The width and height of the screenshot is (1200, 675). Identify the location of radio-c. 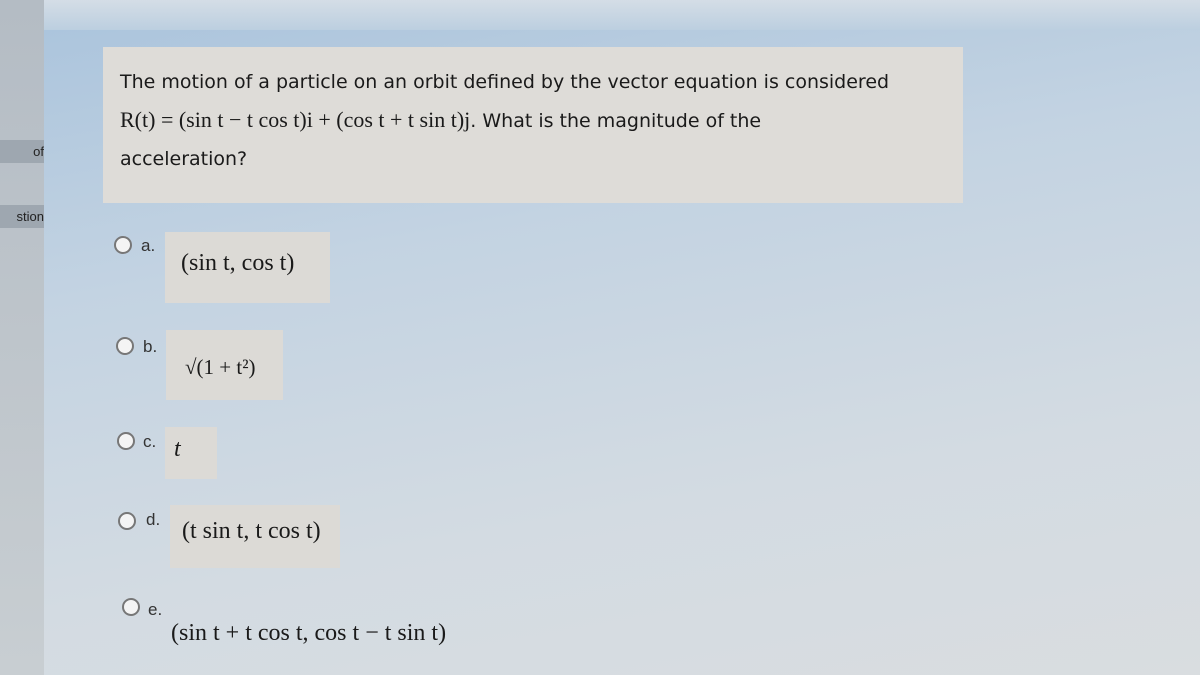
(126, 441).